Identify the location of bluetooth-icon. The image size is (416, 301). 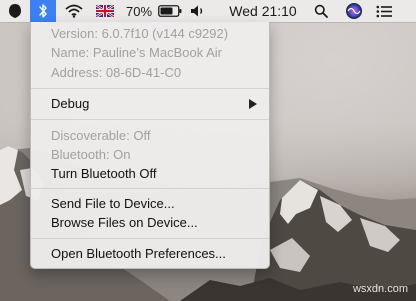
(43, 11).